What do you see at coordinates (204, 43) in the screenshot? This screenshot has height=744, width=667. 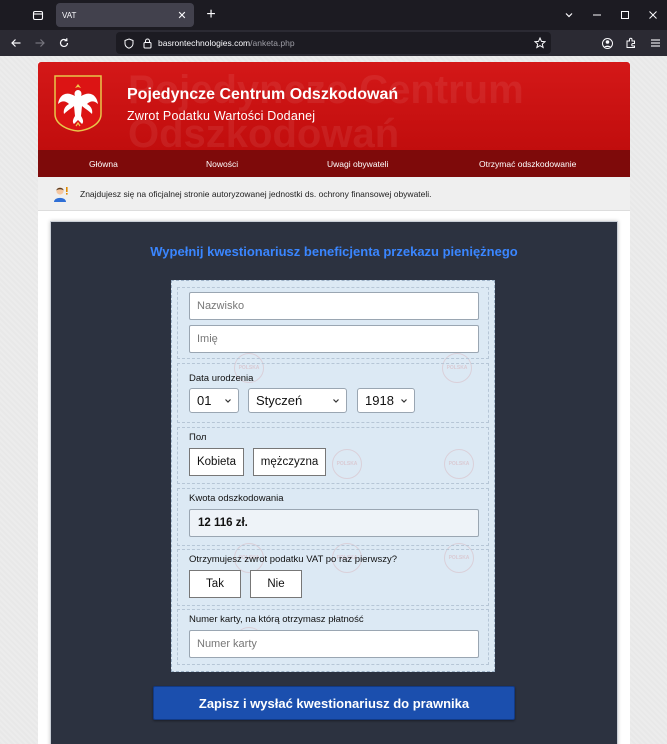 I see `url-domain: basrontechnologies.com` at bounding box center [204, 43].